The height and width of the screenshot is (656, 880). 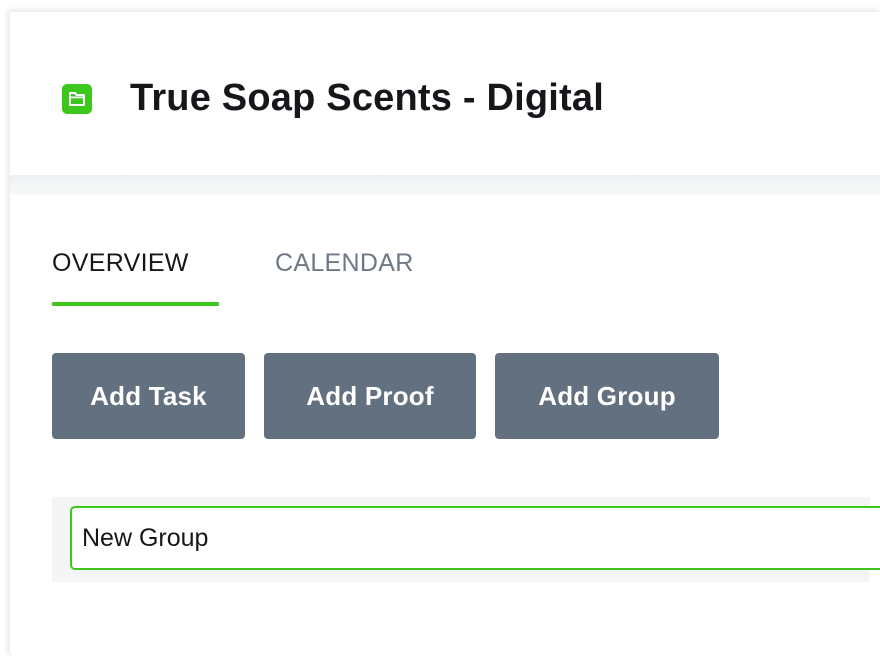 What do you see at coordinates (344, 263) in the screenshot?
I see `tab-calendar: CALENDAR` at bounding box center [344, 263].